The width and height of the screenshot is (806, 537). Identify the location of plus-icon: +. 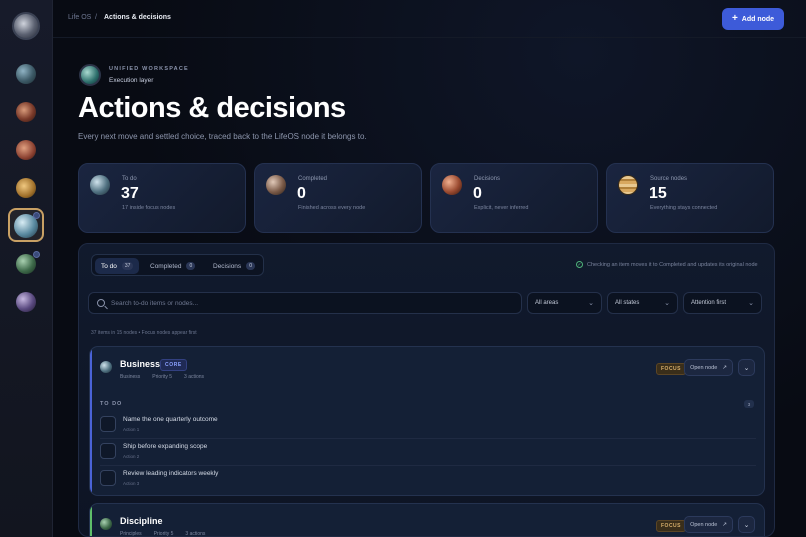
(734, 18).